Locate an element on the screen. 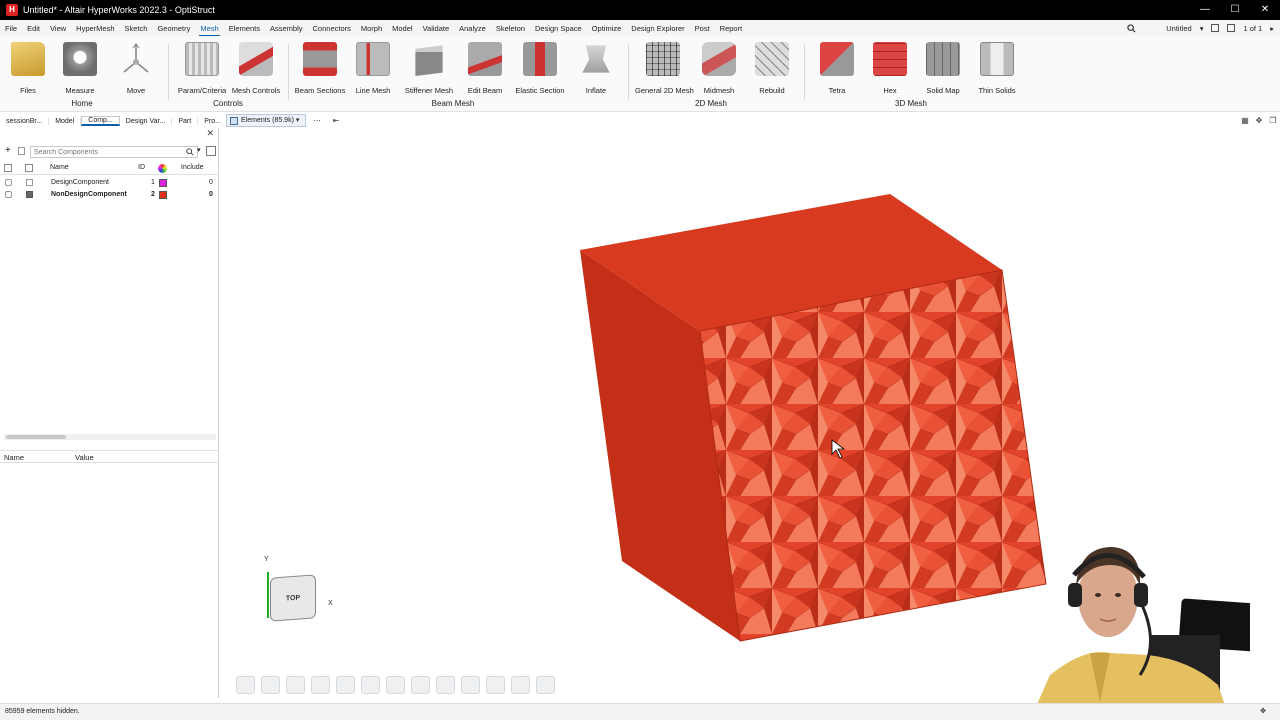  menu-report: Report is located at coordinates (731, 28).